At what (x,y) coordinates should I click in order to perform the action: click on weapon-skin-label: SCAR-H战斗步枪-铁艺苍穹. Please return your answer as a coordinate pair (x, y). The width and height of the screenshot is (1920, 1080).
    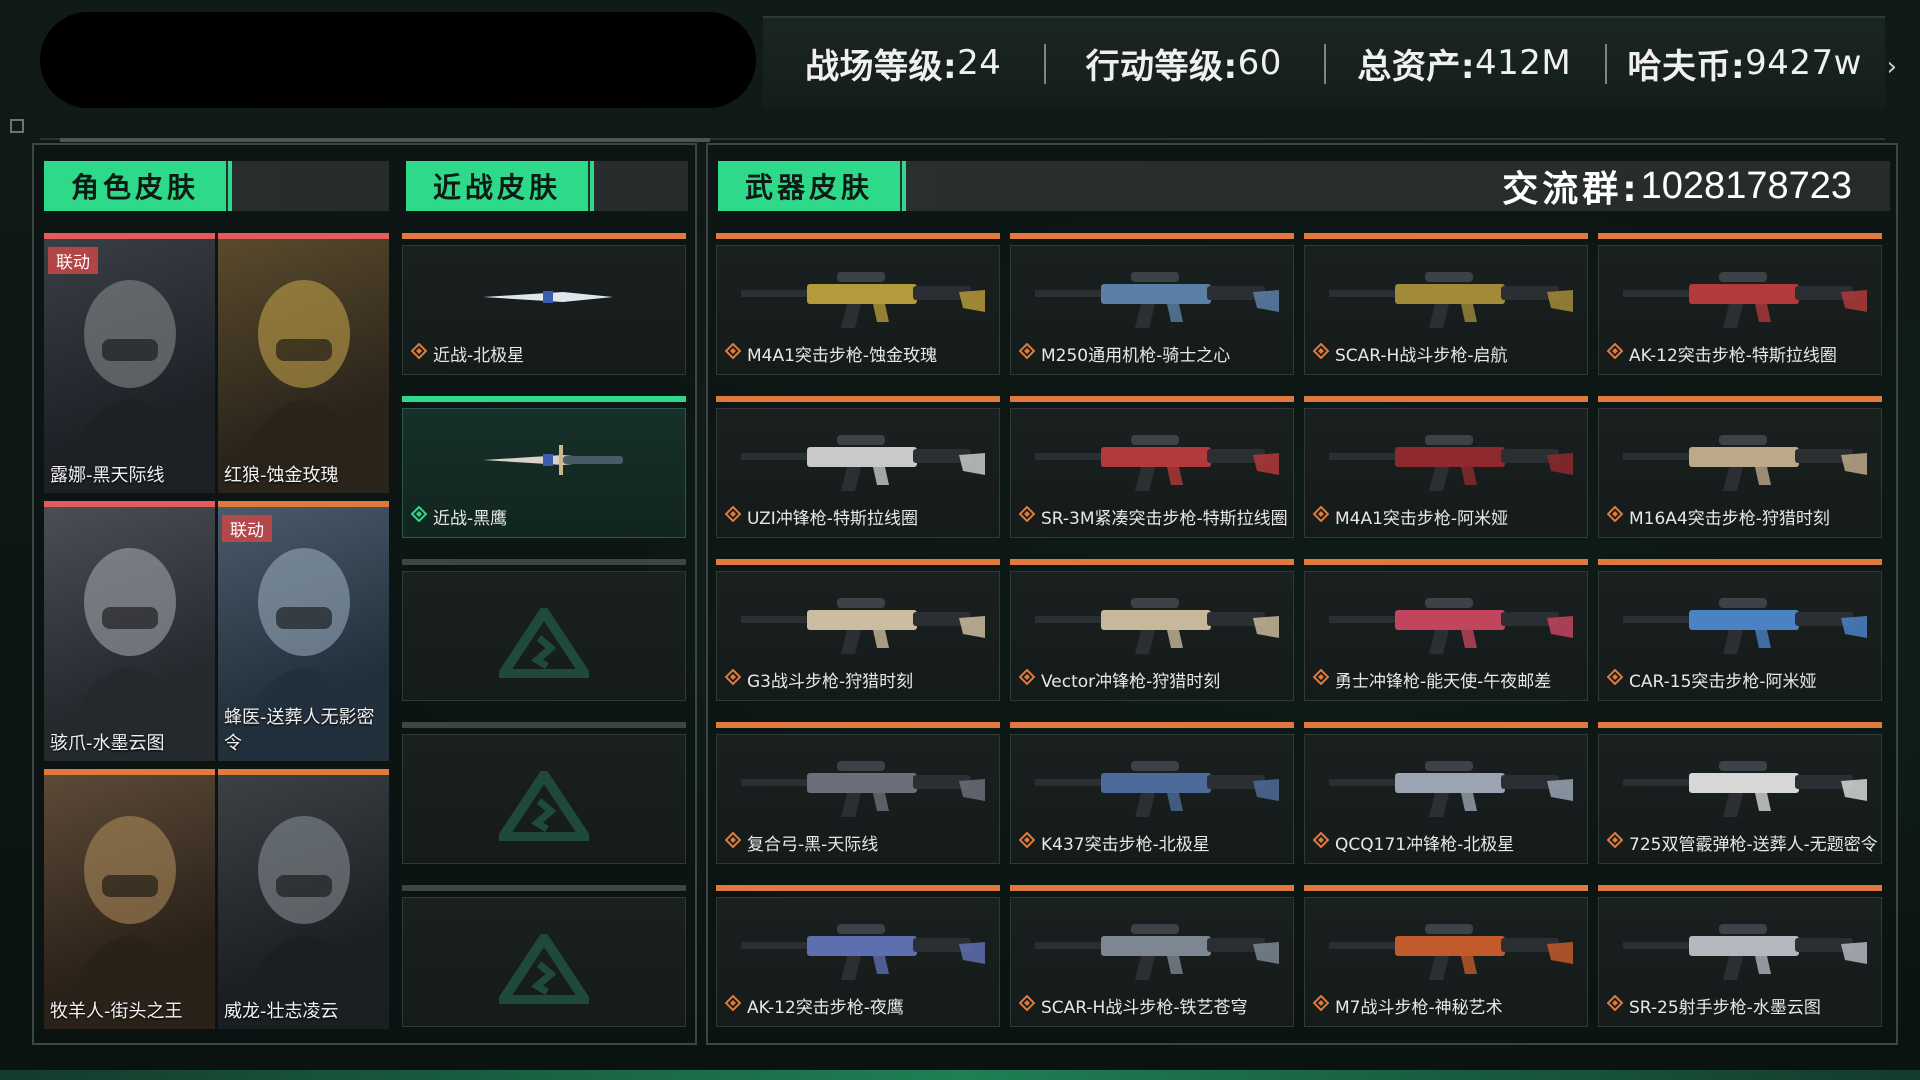
    Looking at the image, I should click on (1133, 1005).